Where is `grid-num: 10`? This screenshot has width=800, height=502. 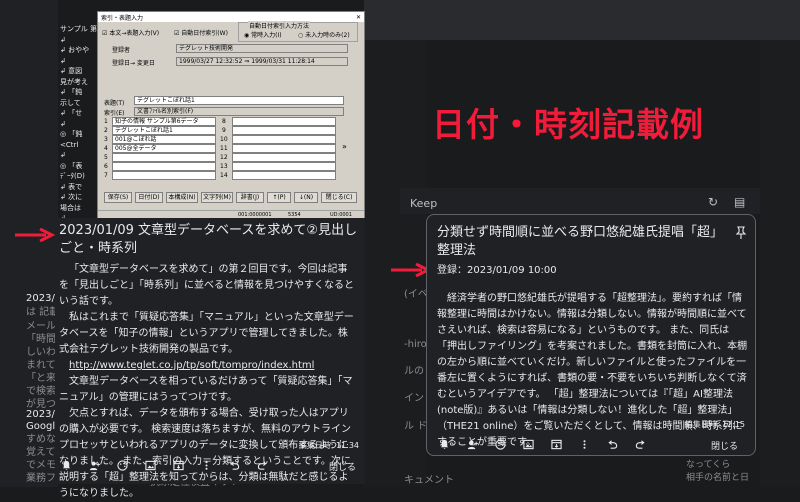
grid-num: 10 is located at coordinates (224, 139).